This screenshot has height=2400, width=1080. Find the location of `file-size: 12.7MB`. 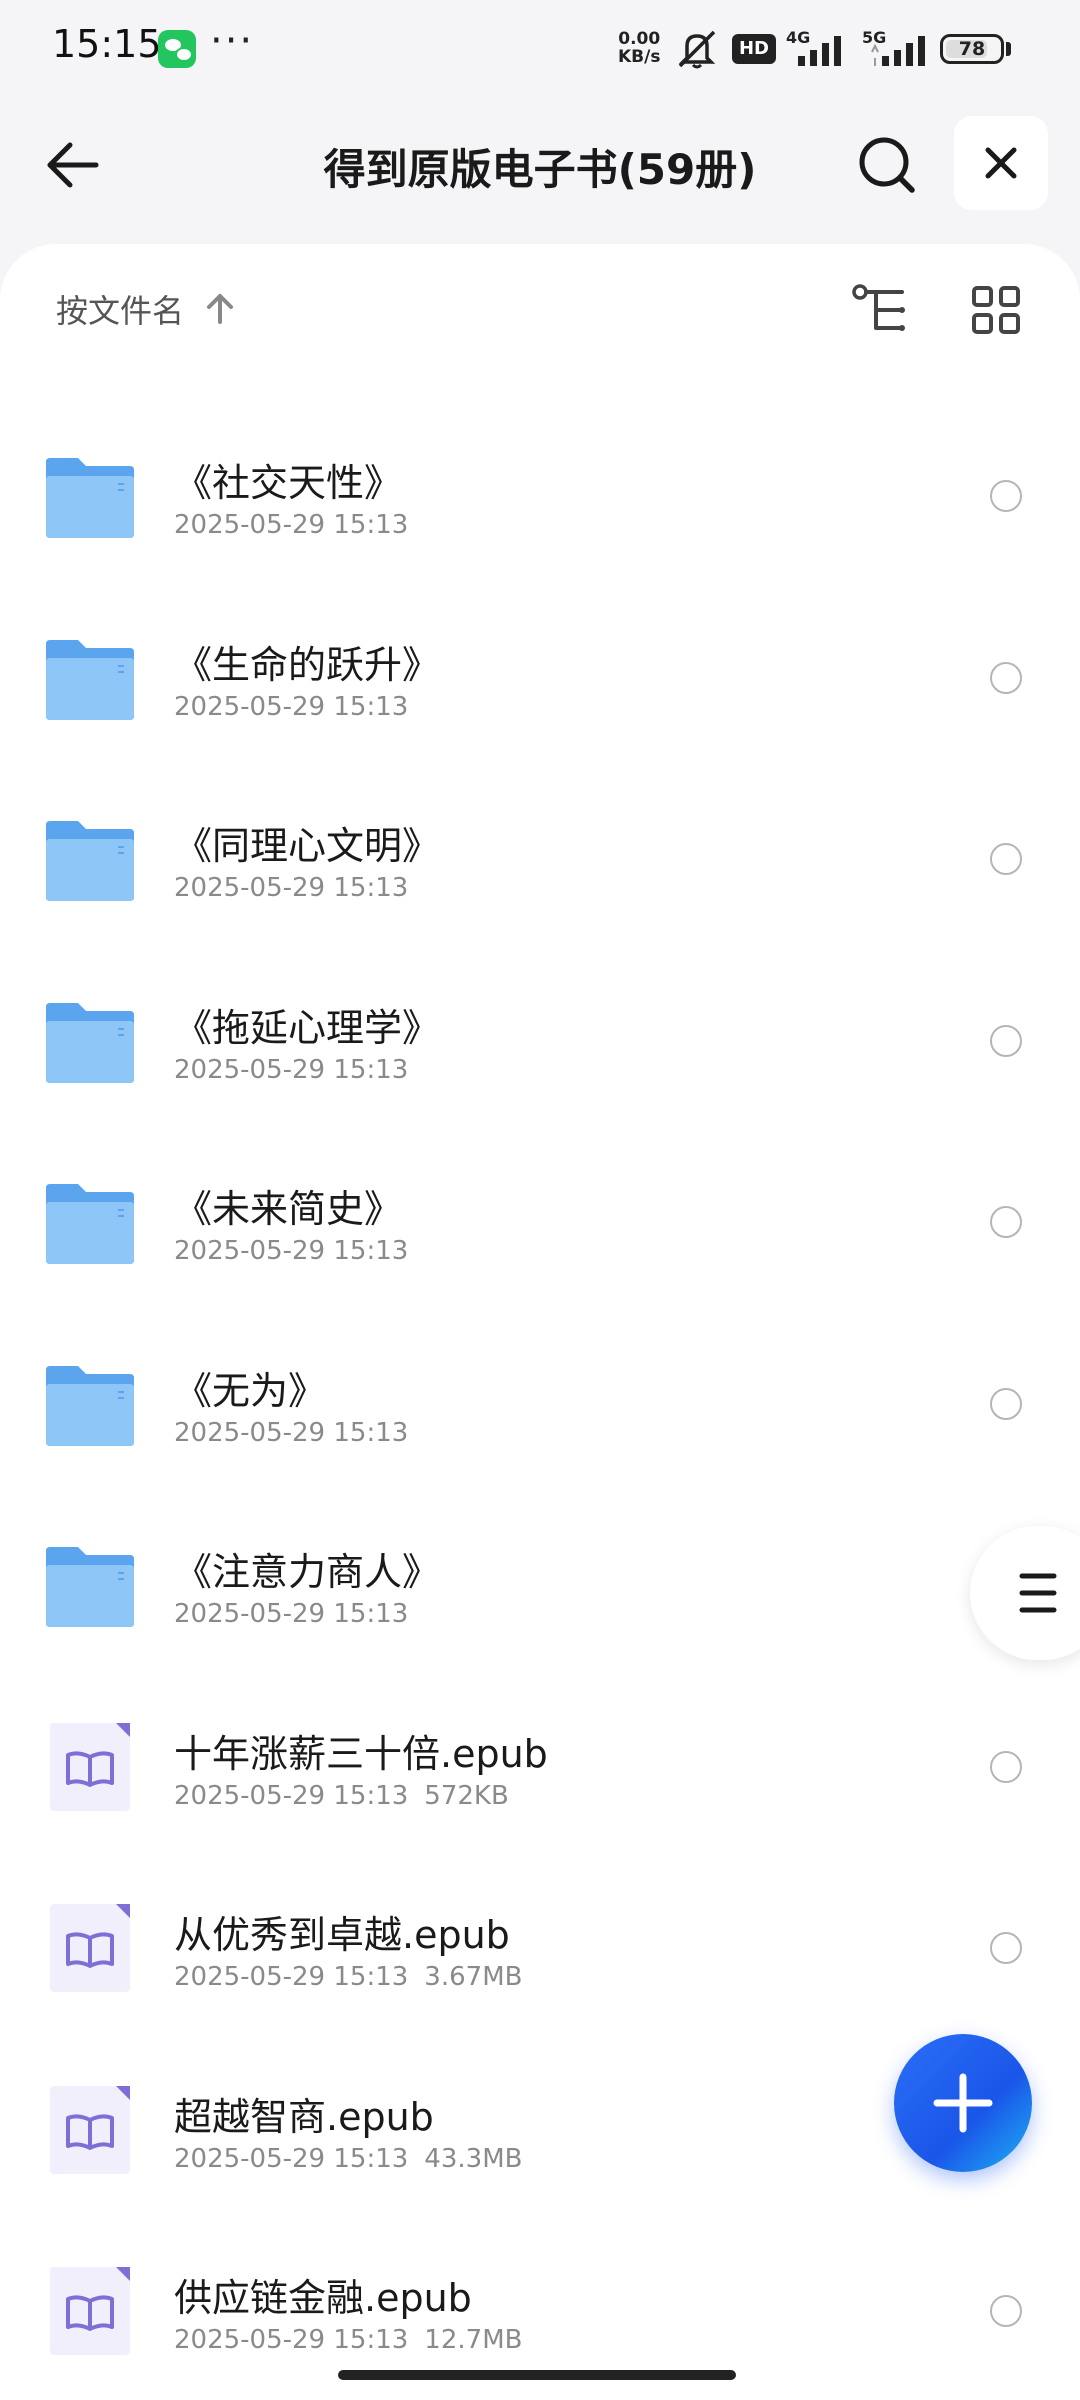

file-size: 12.7MB is located at coordinates (473, 2340).